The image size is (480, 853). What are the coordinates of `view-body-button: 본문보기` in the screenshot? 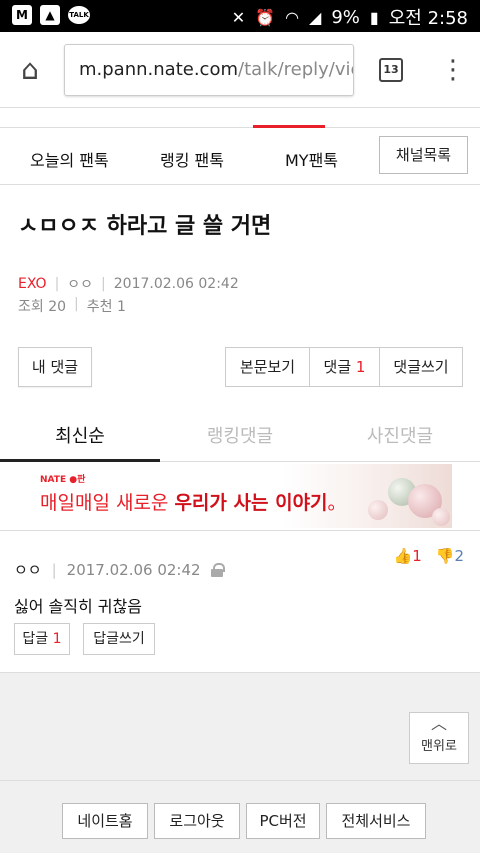 It's located at (268, 367).